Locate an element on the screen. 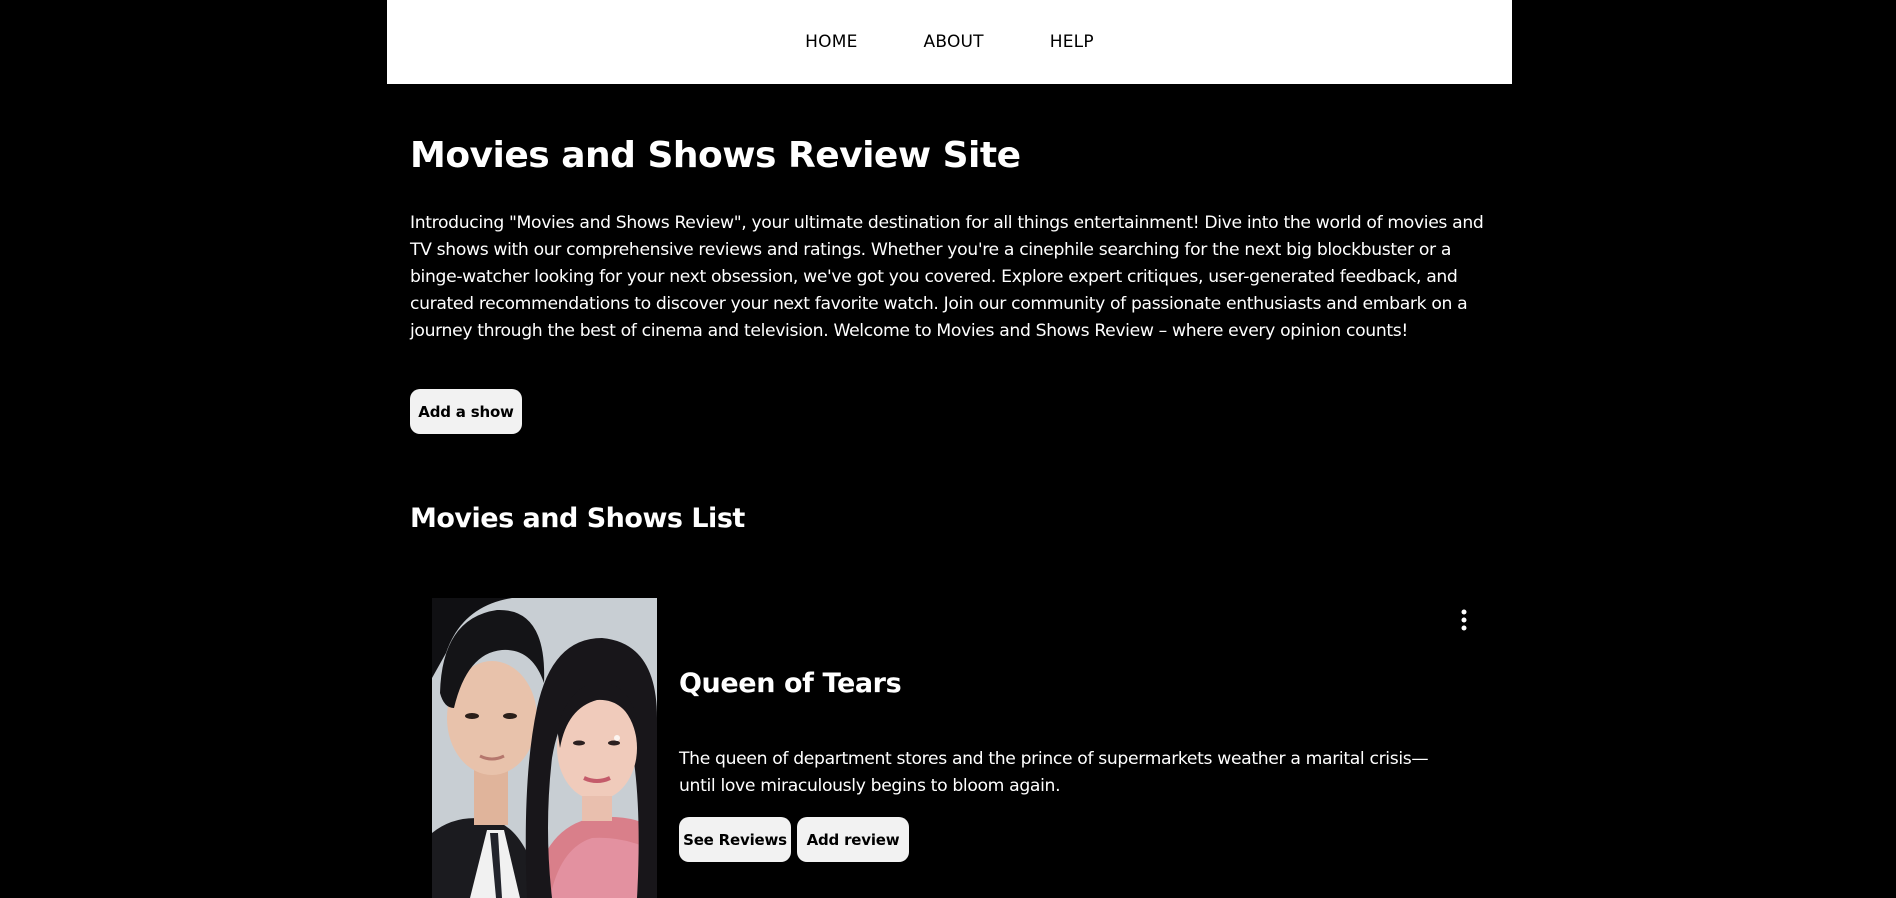 The width and height of the screenshot is (1896, 898). show-poster-image is located at coordinates (544, 748).